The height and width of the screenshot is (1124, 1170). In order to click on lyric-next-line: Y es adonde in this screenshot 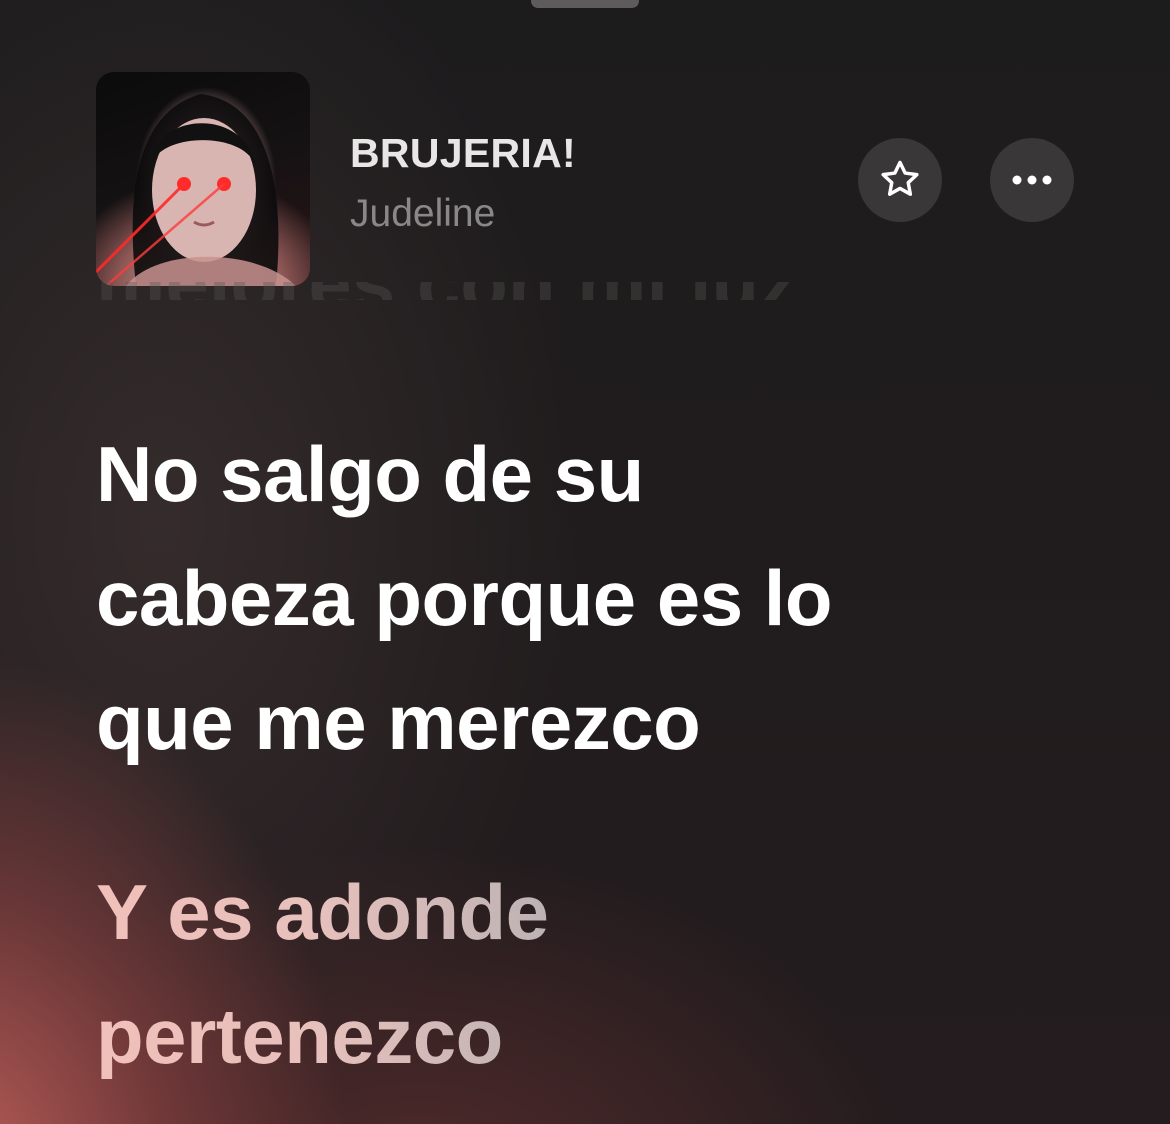, I will do `click(322, 912)`.